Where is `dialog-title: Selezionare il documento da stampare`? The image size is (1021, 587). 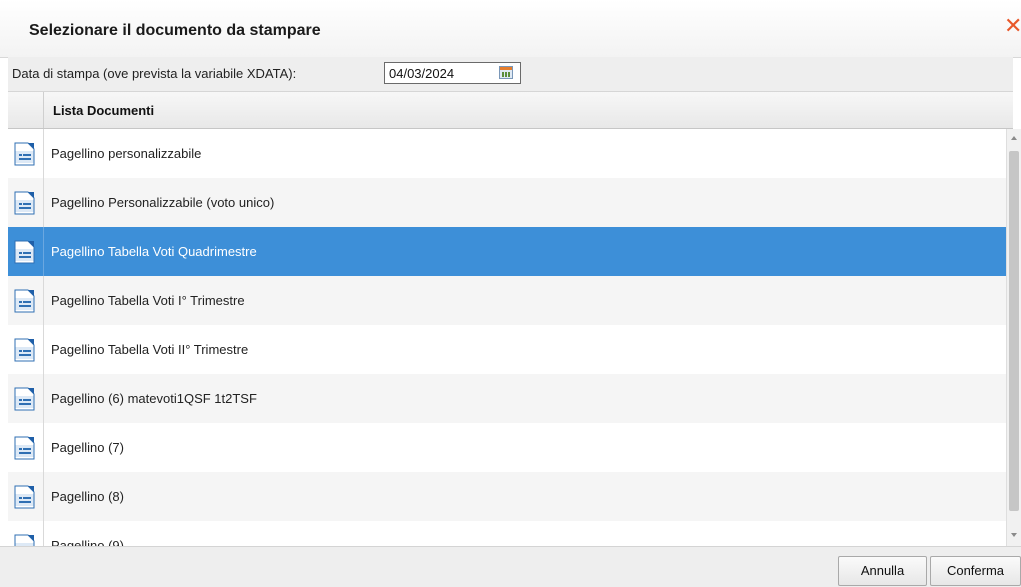 dialog-title: Selezionare il documento da stampare is located at coordinates (175, 30).